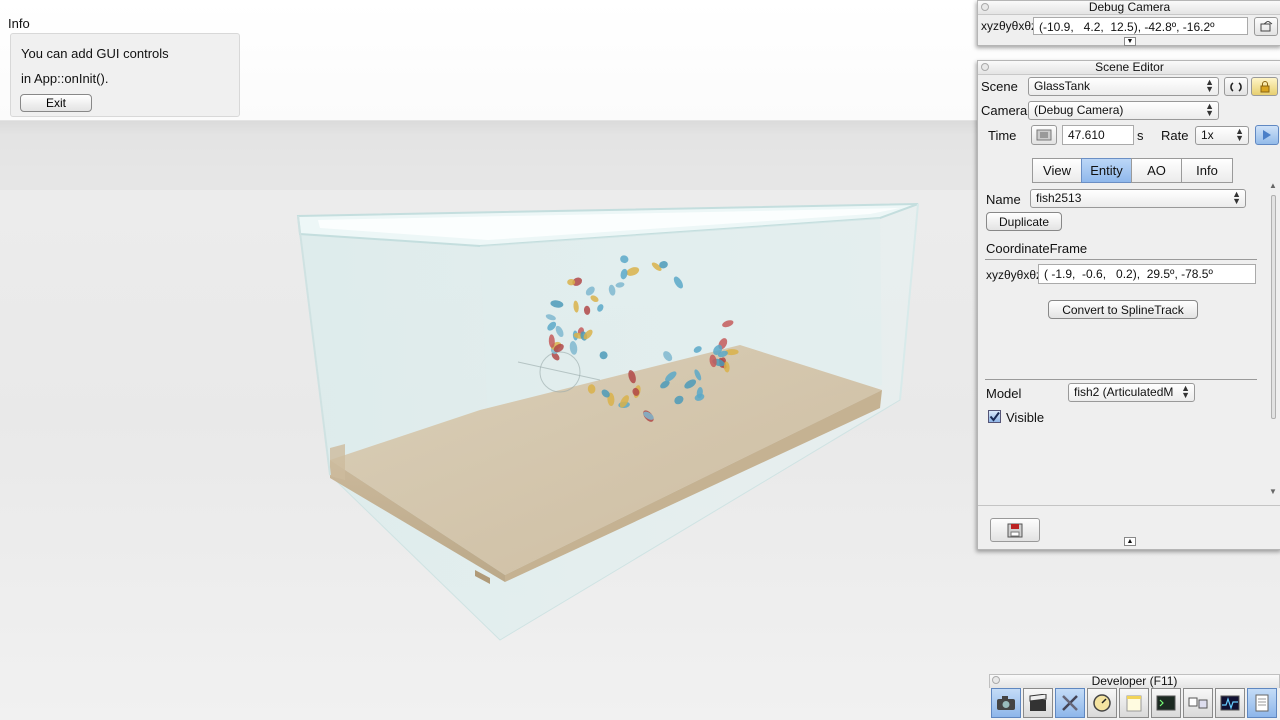 The height and width of the screenshot is (720, 1280). Describe the element at coordinates (1079, 110) in the screenshot. I see `camera-dropdown-value: (Debug Camera)` at that location.